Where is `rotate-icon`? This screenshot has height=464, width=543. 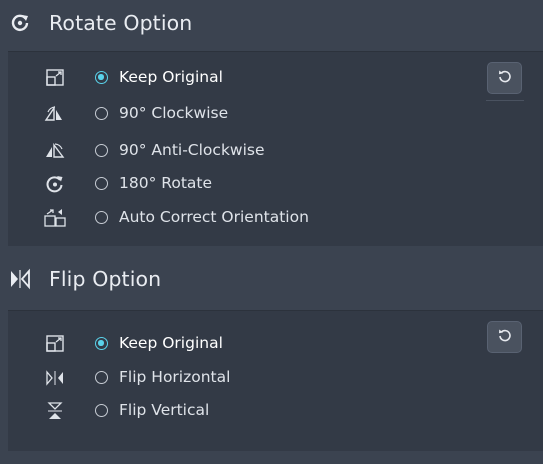 rotate-icon is located at coordinates (20, 23).